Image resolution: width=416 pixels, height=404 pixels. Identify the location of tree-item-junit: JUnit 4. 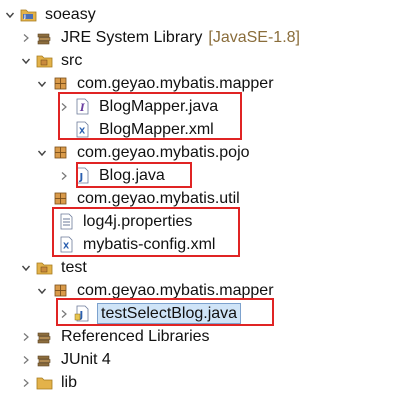
(66, 359).